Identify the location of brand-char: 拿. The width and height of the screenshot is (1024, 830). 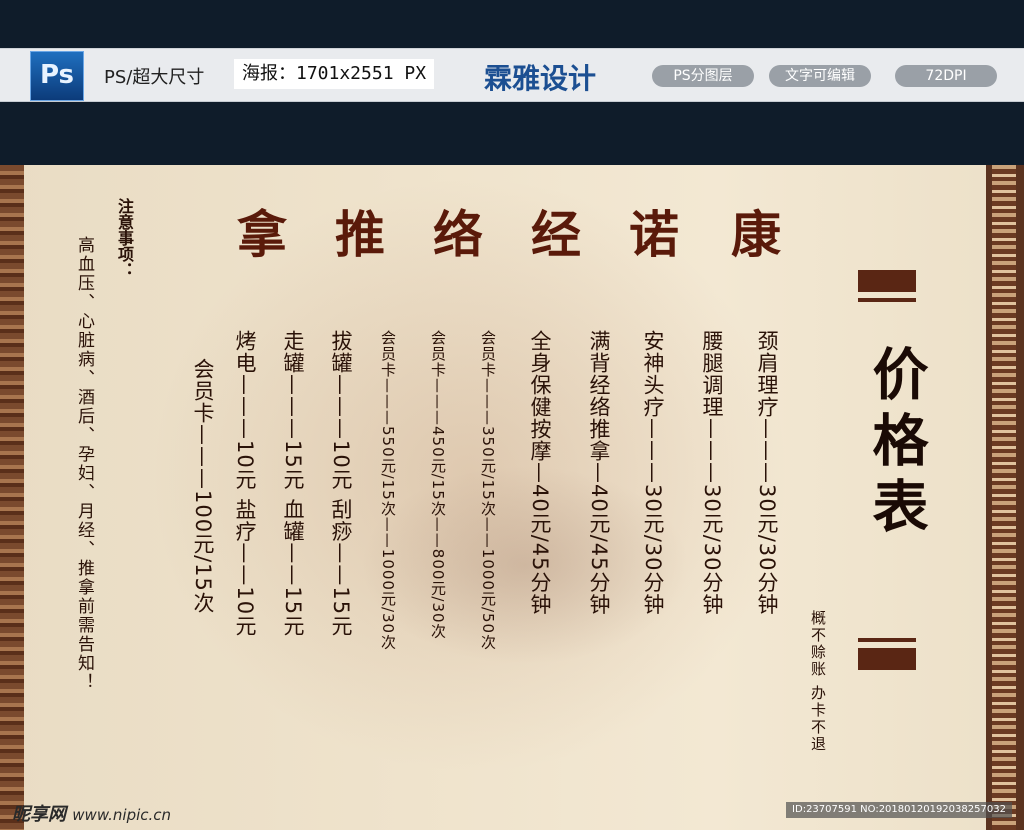
(258, 237).